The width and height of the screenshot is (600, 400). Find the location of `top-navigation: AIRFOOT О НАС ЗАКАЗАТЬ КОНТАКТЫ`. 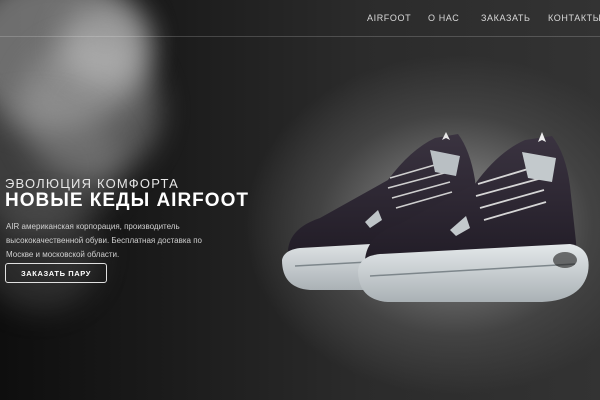

top-navigation: AIRFOOT О НАС ЗАКАЗАТЬ КОНТАКТЫ is located at coordinates (300, 18).